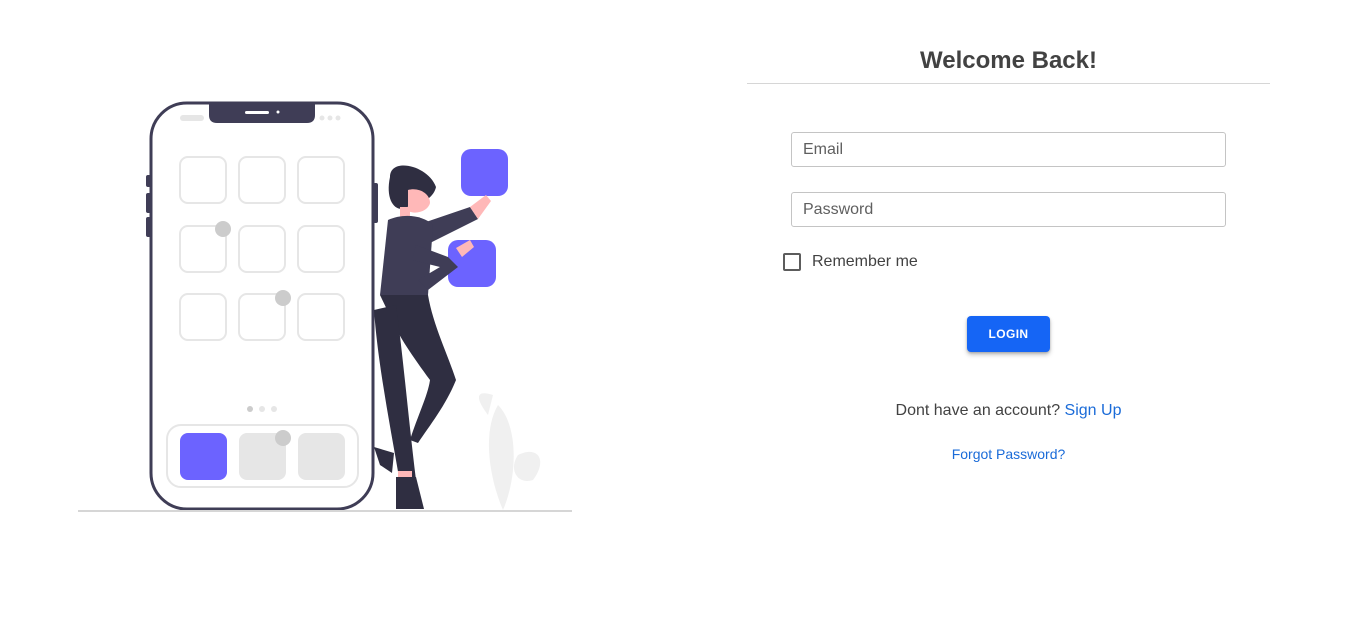 The width and height of the screenshot is (1345, 643). What do you see at coordinates (1008, 83) in the screenshot?
I see `title-divider` at bounding box center [1008, 83].